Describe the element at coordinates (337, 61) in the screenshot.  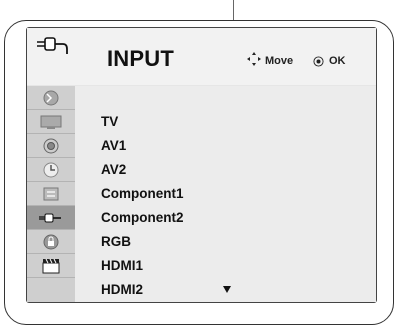
I see `ok-hint-label: OK` at that location.